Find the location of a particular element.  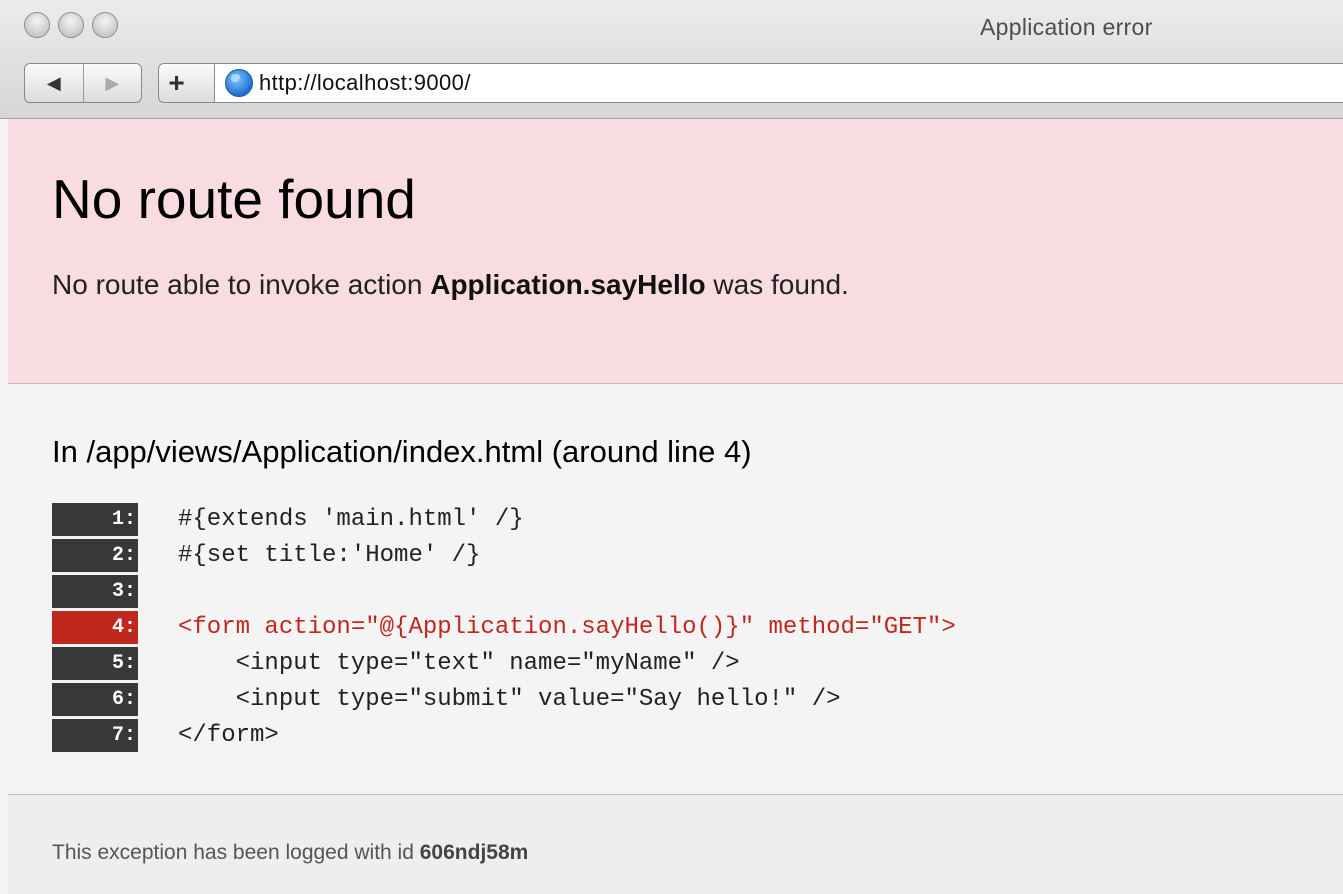

line-code: <input type="text" name="myName" /> is located at coordinates (459, 663).